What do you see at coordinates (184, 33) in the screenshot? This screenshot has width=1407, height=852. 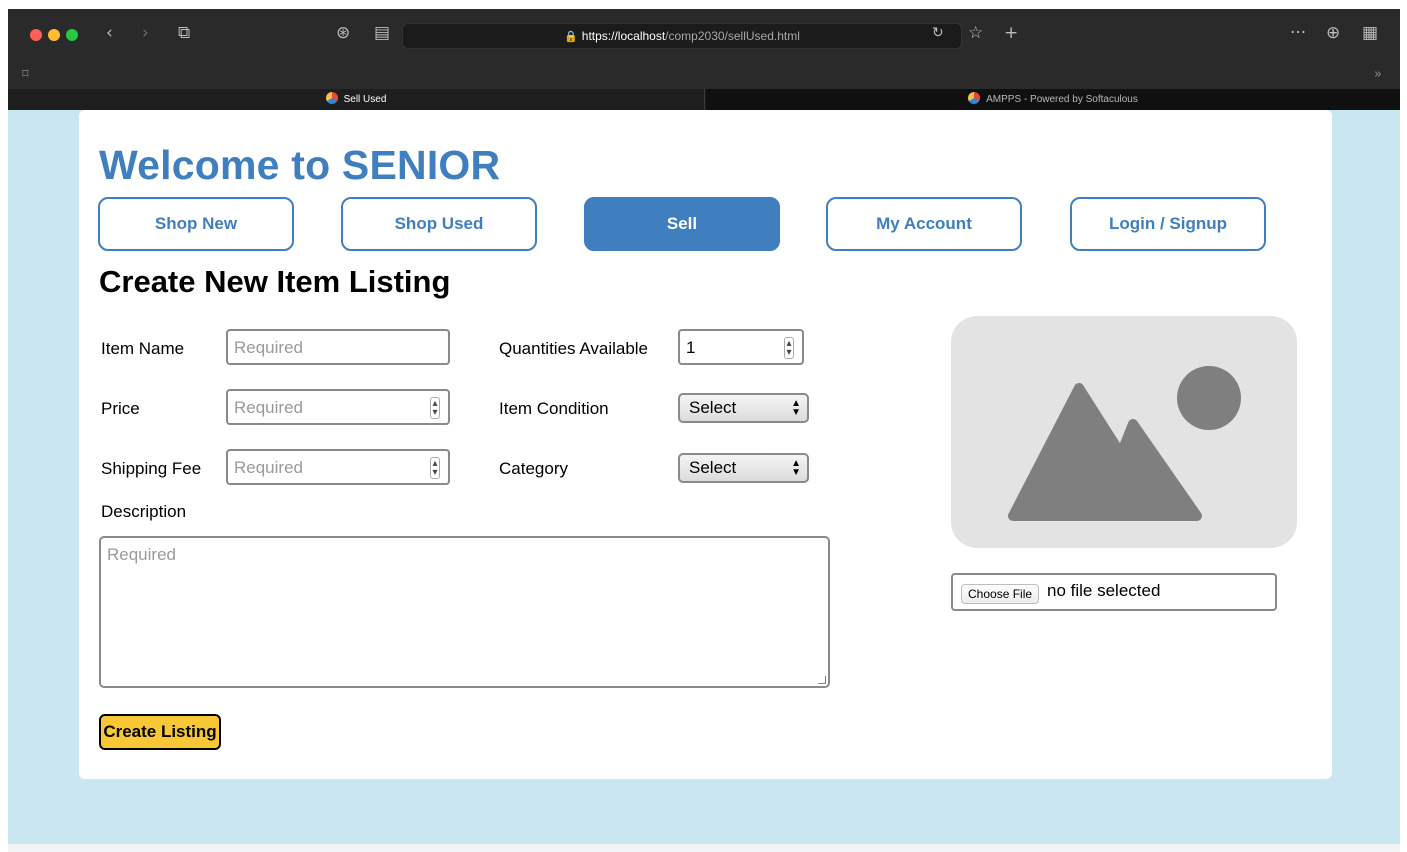 I see `tab-overview-icon: ⧉` at bounding box center [184, 33].